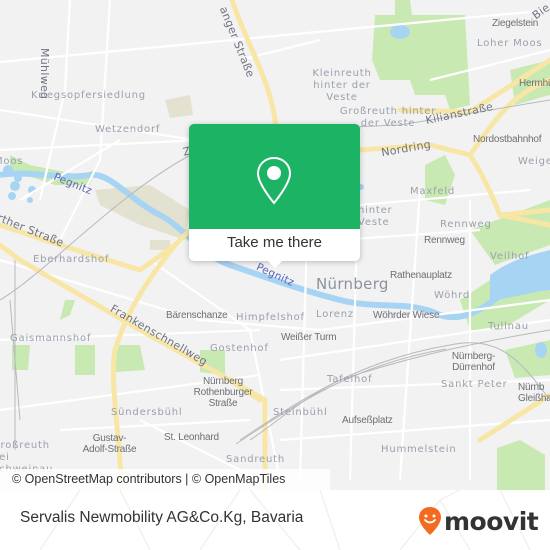 The height and width of the screenshot is (550, 550). Describe the element at coordinates (162, 517) in the screenshot. I see `location-title: Servalis Newmobility AG&Co.Kg, Bavaria` at that location.